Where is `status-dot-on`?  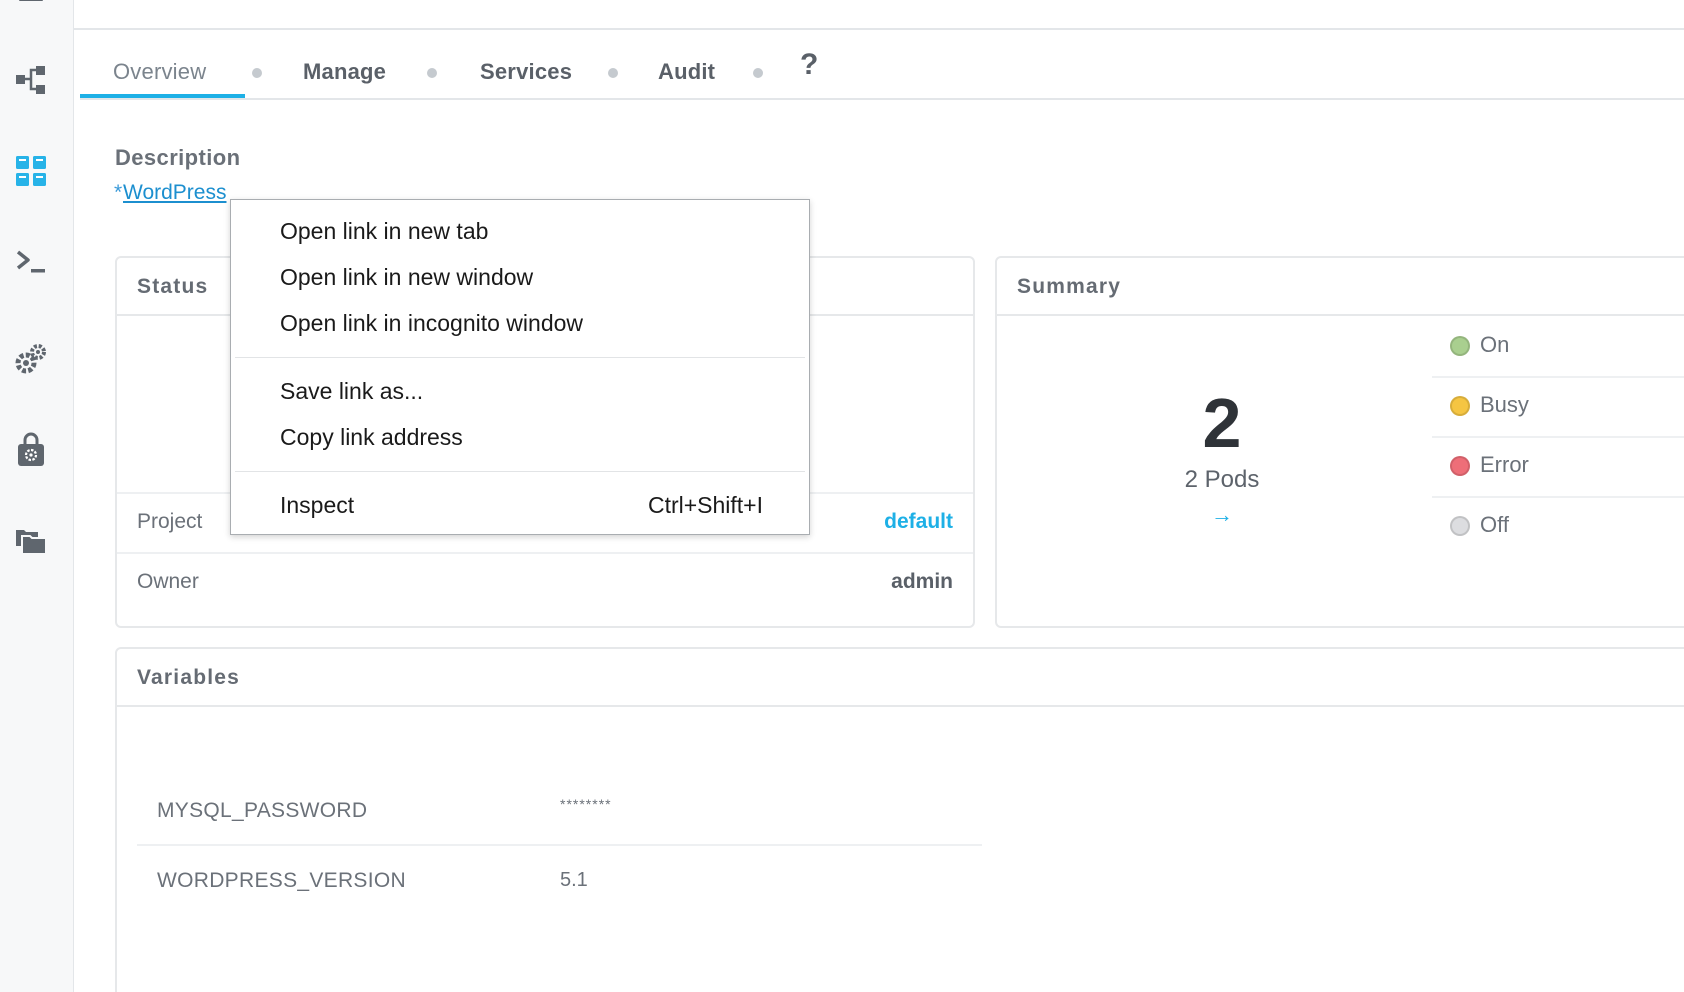
status-dot-on is located at coordinates (1460, 346).